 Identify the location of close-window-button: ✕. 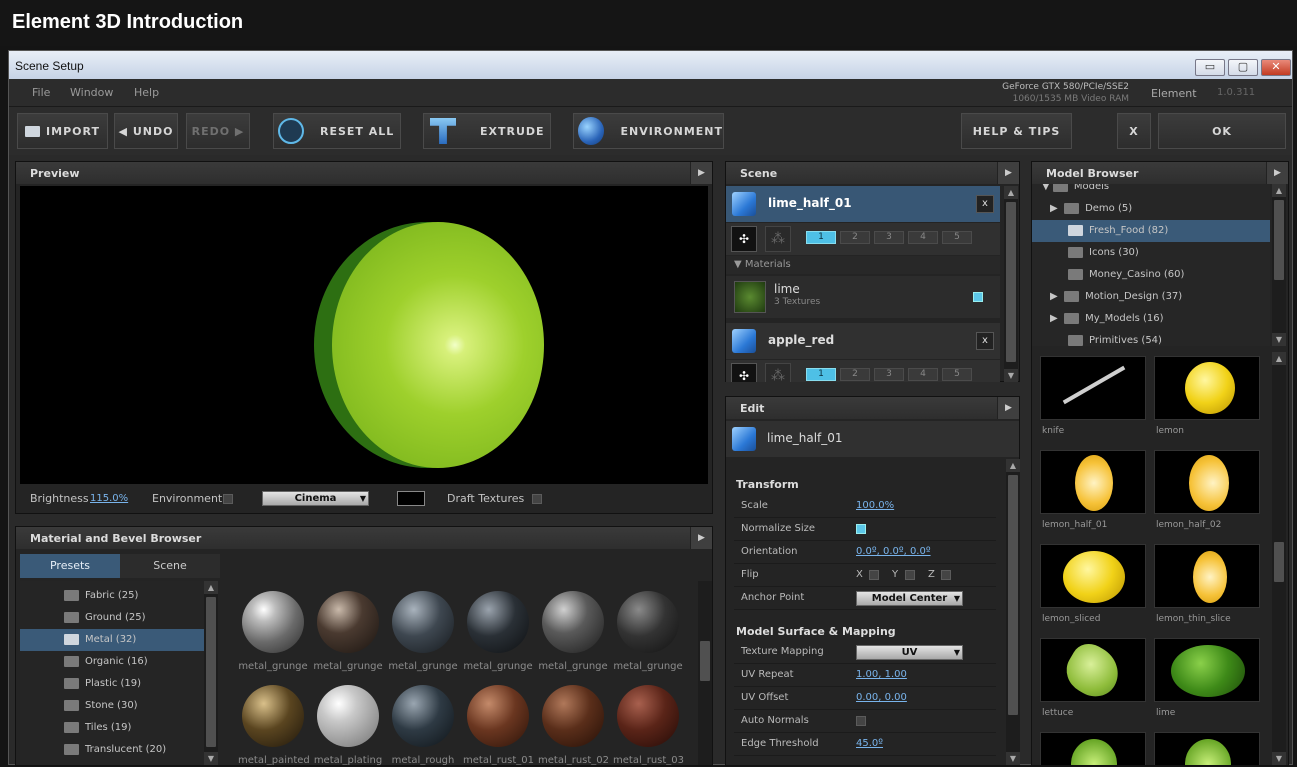
(1276, 67).